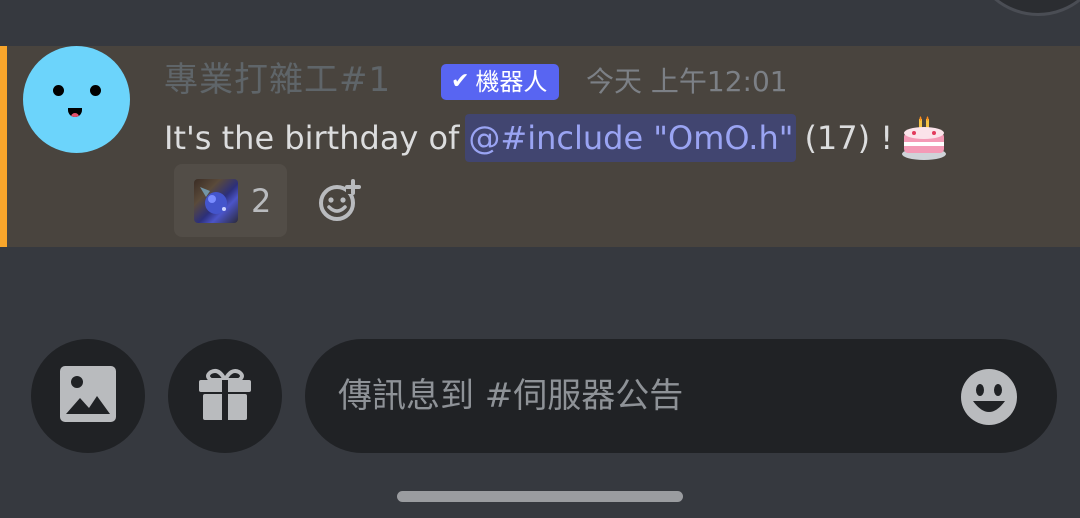 The height and width of the screenshot is (518, 1080). Describe the element at coordinates (277, 80) in the screenshot. I see `message-author: 專業打雜工#1` at that location.